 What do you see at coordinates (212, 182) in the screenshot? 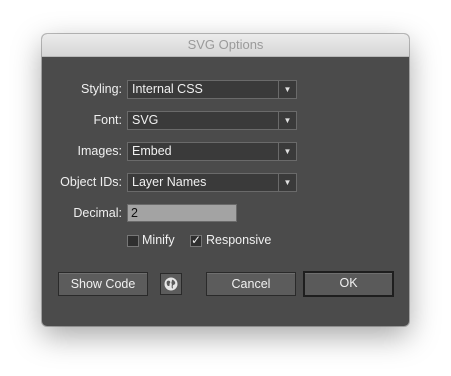
I see `object-ids-select: Layer Names ▼` at bounding box center [212, 182].